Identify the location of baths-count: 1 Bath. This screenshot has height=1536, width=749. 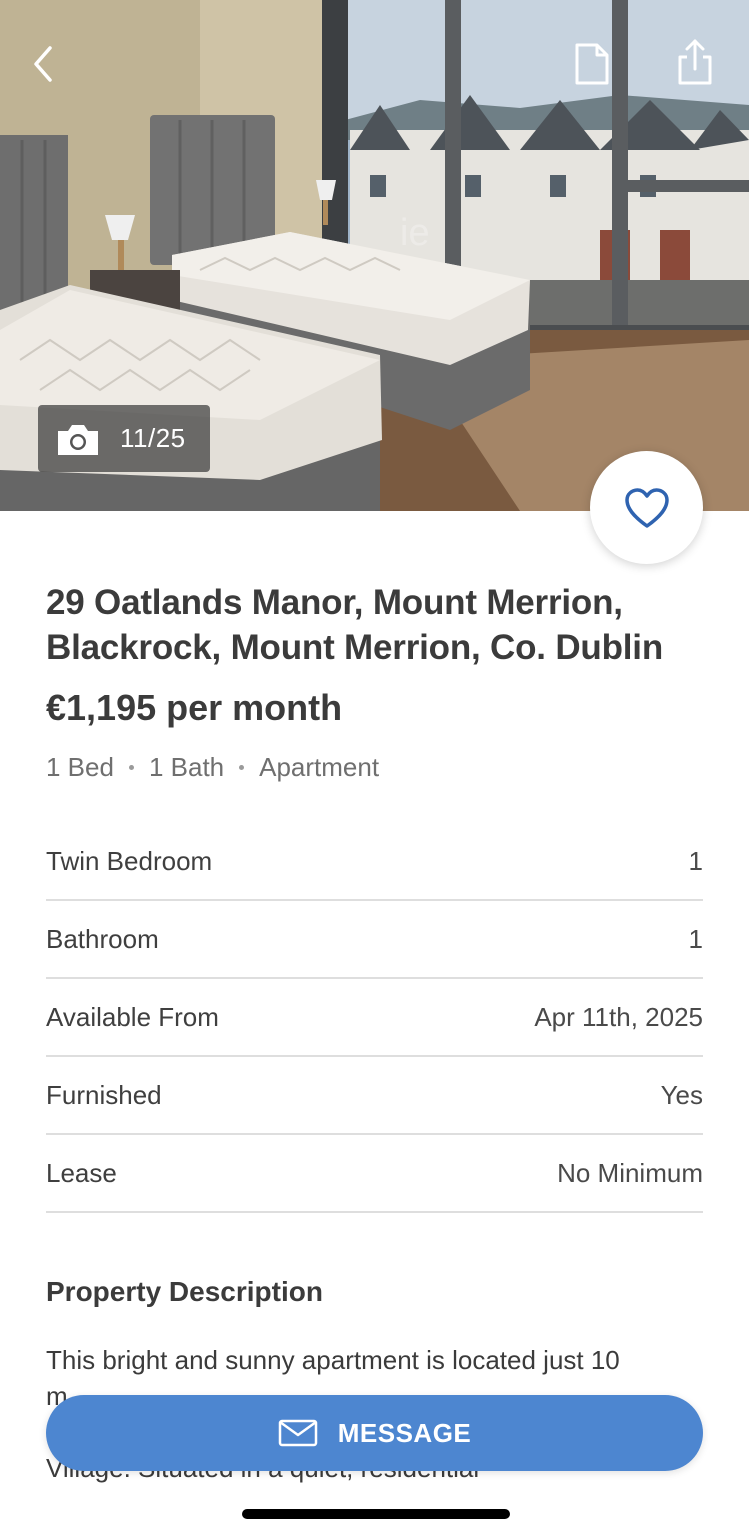
(186, 767).